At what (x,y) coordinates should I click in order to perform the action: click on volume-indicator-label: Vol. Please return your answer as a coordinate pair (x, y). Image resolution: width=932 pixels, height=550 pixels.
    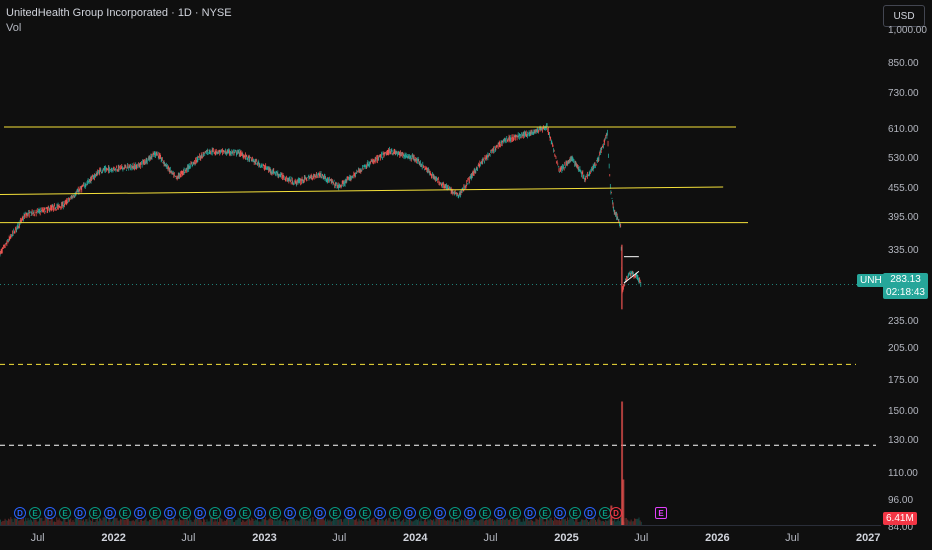
    Looking at the image, I should click on (119, 28).